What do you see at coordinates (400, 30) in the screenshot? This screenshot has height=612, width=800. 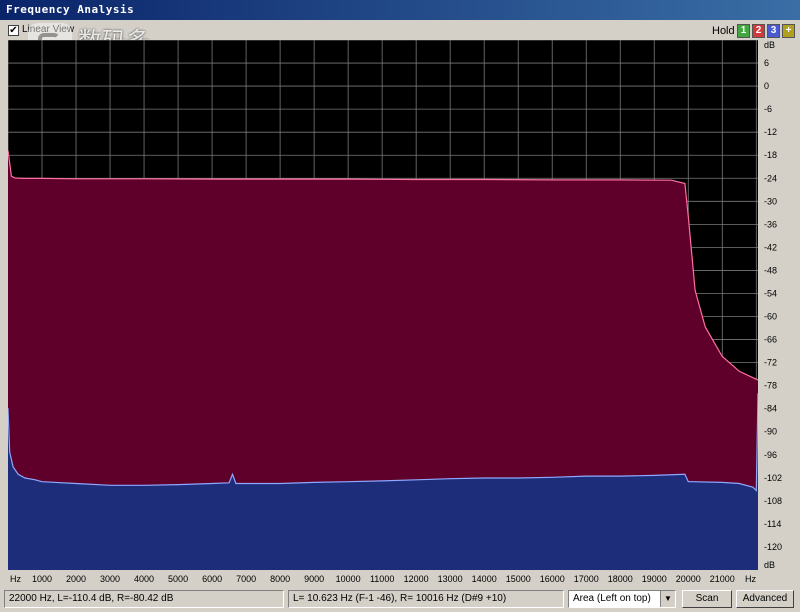 I see `toolbar` at bounding box center [400, 30].